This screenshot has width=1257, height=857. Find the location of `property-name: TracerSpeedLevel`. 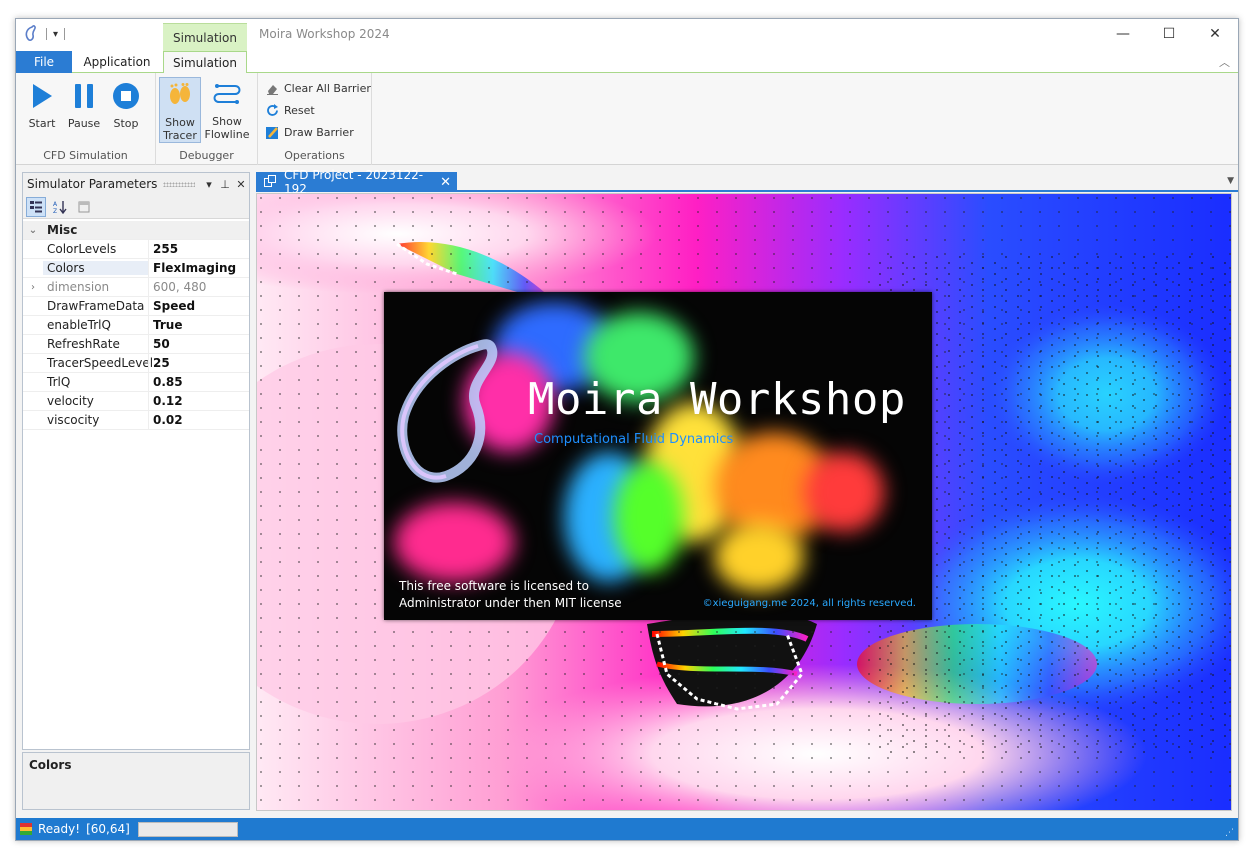

property-name: TracerSpeedLevel is located at coordinates (100, 363).